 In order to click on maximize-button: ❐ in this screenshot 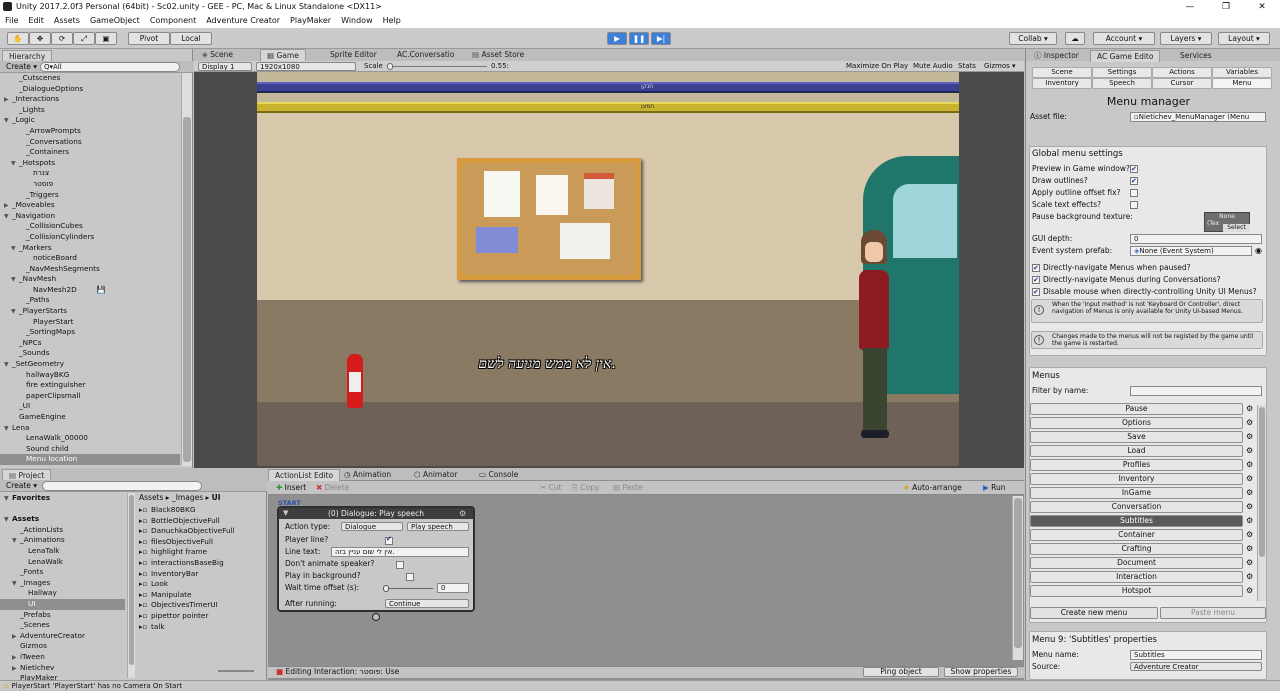, I will do `click(1226, 7)`.